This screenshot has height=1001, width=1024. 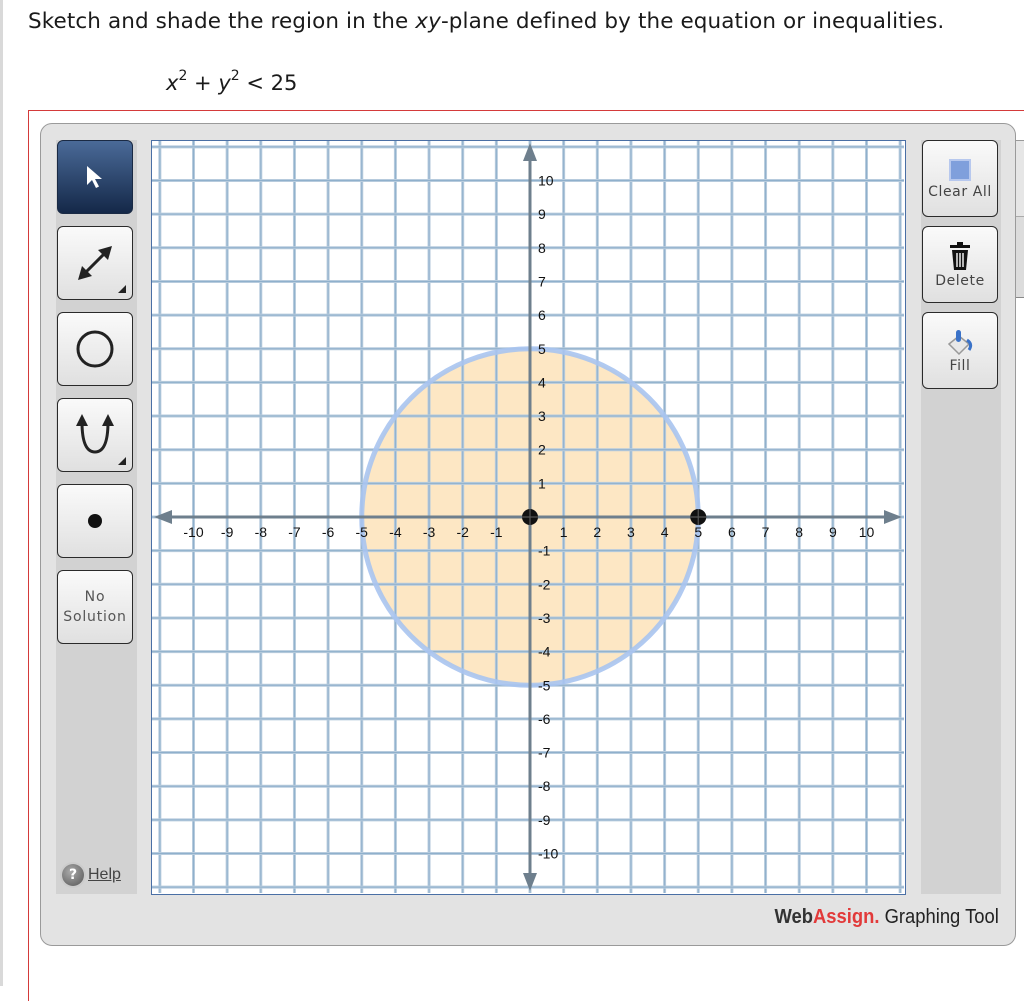 What do you see at coordinates (564, 532) in the screenshot?
I see `x-tick-label: 1` at bounding box center [564, 532].